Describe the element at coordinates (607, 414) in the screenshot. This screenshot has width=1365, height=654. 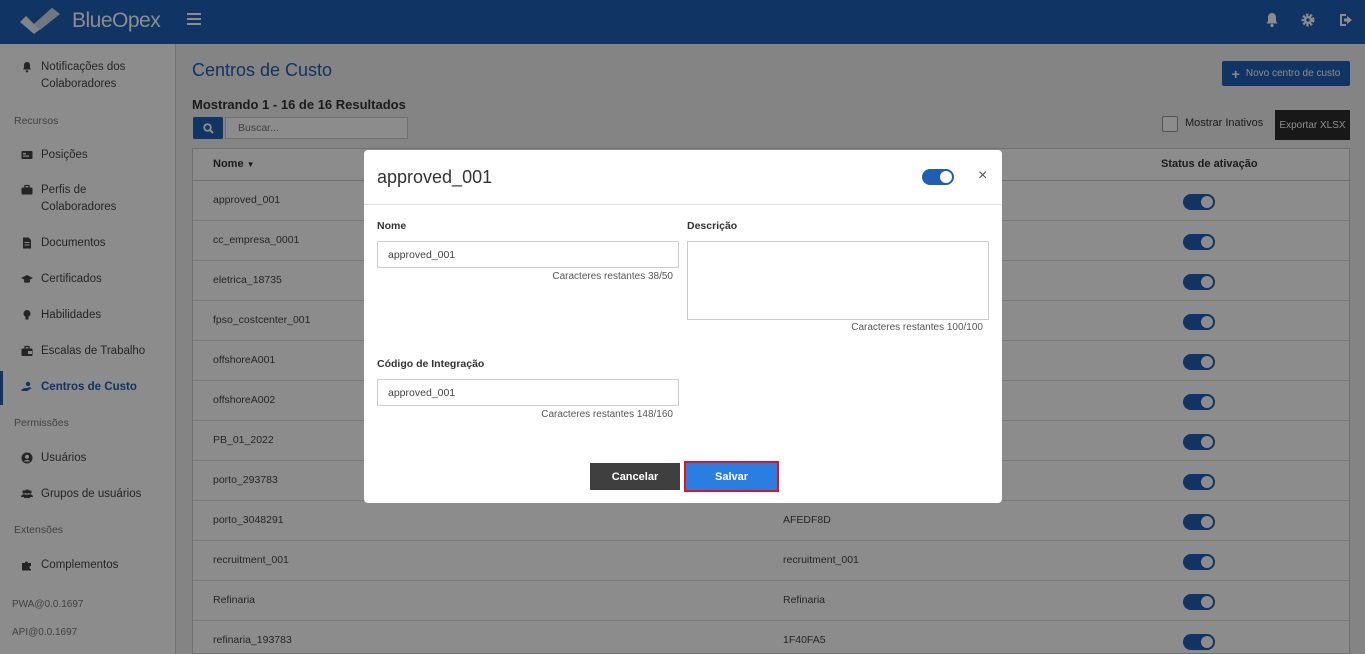
I see `integration-code-chars-remaining: Caracteres restantes 148/160` at that location.